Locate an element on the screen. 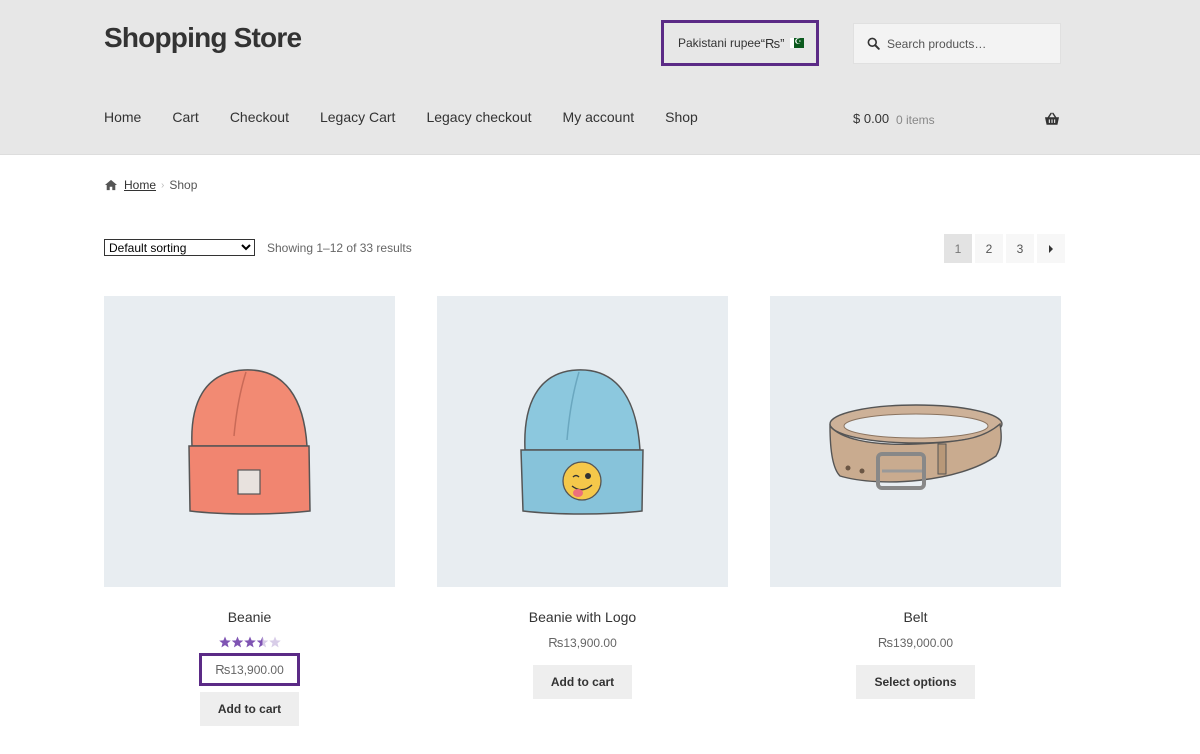 The image size is (1200, 754). currency-switcher: Pakistani rupee “₨” is located at coordinates (740, 43).